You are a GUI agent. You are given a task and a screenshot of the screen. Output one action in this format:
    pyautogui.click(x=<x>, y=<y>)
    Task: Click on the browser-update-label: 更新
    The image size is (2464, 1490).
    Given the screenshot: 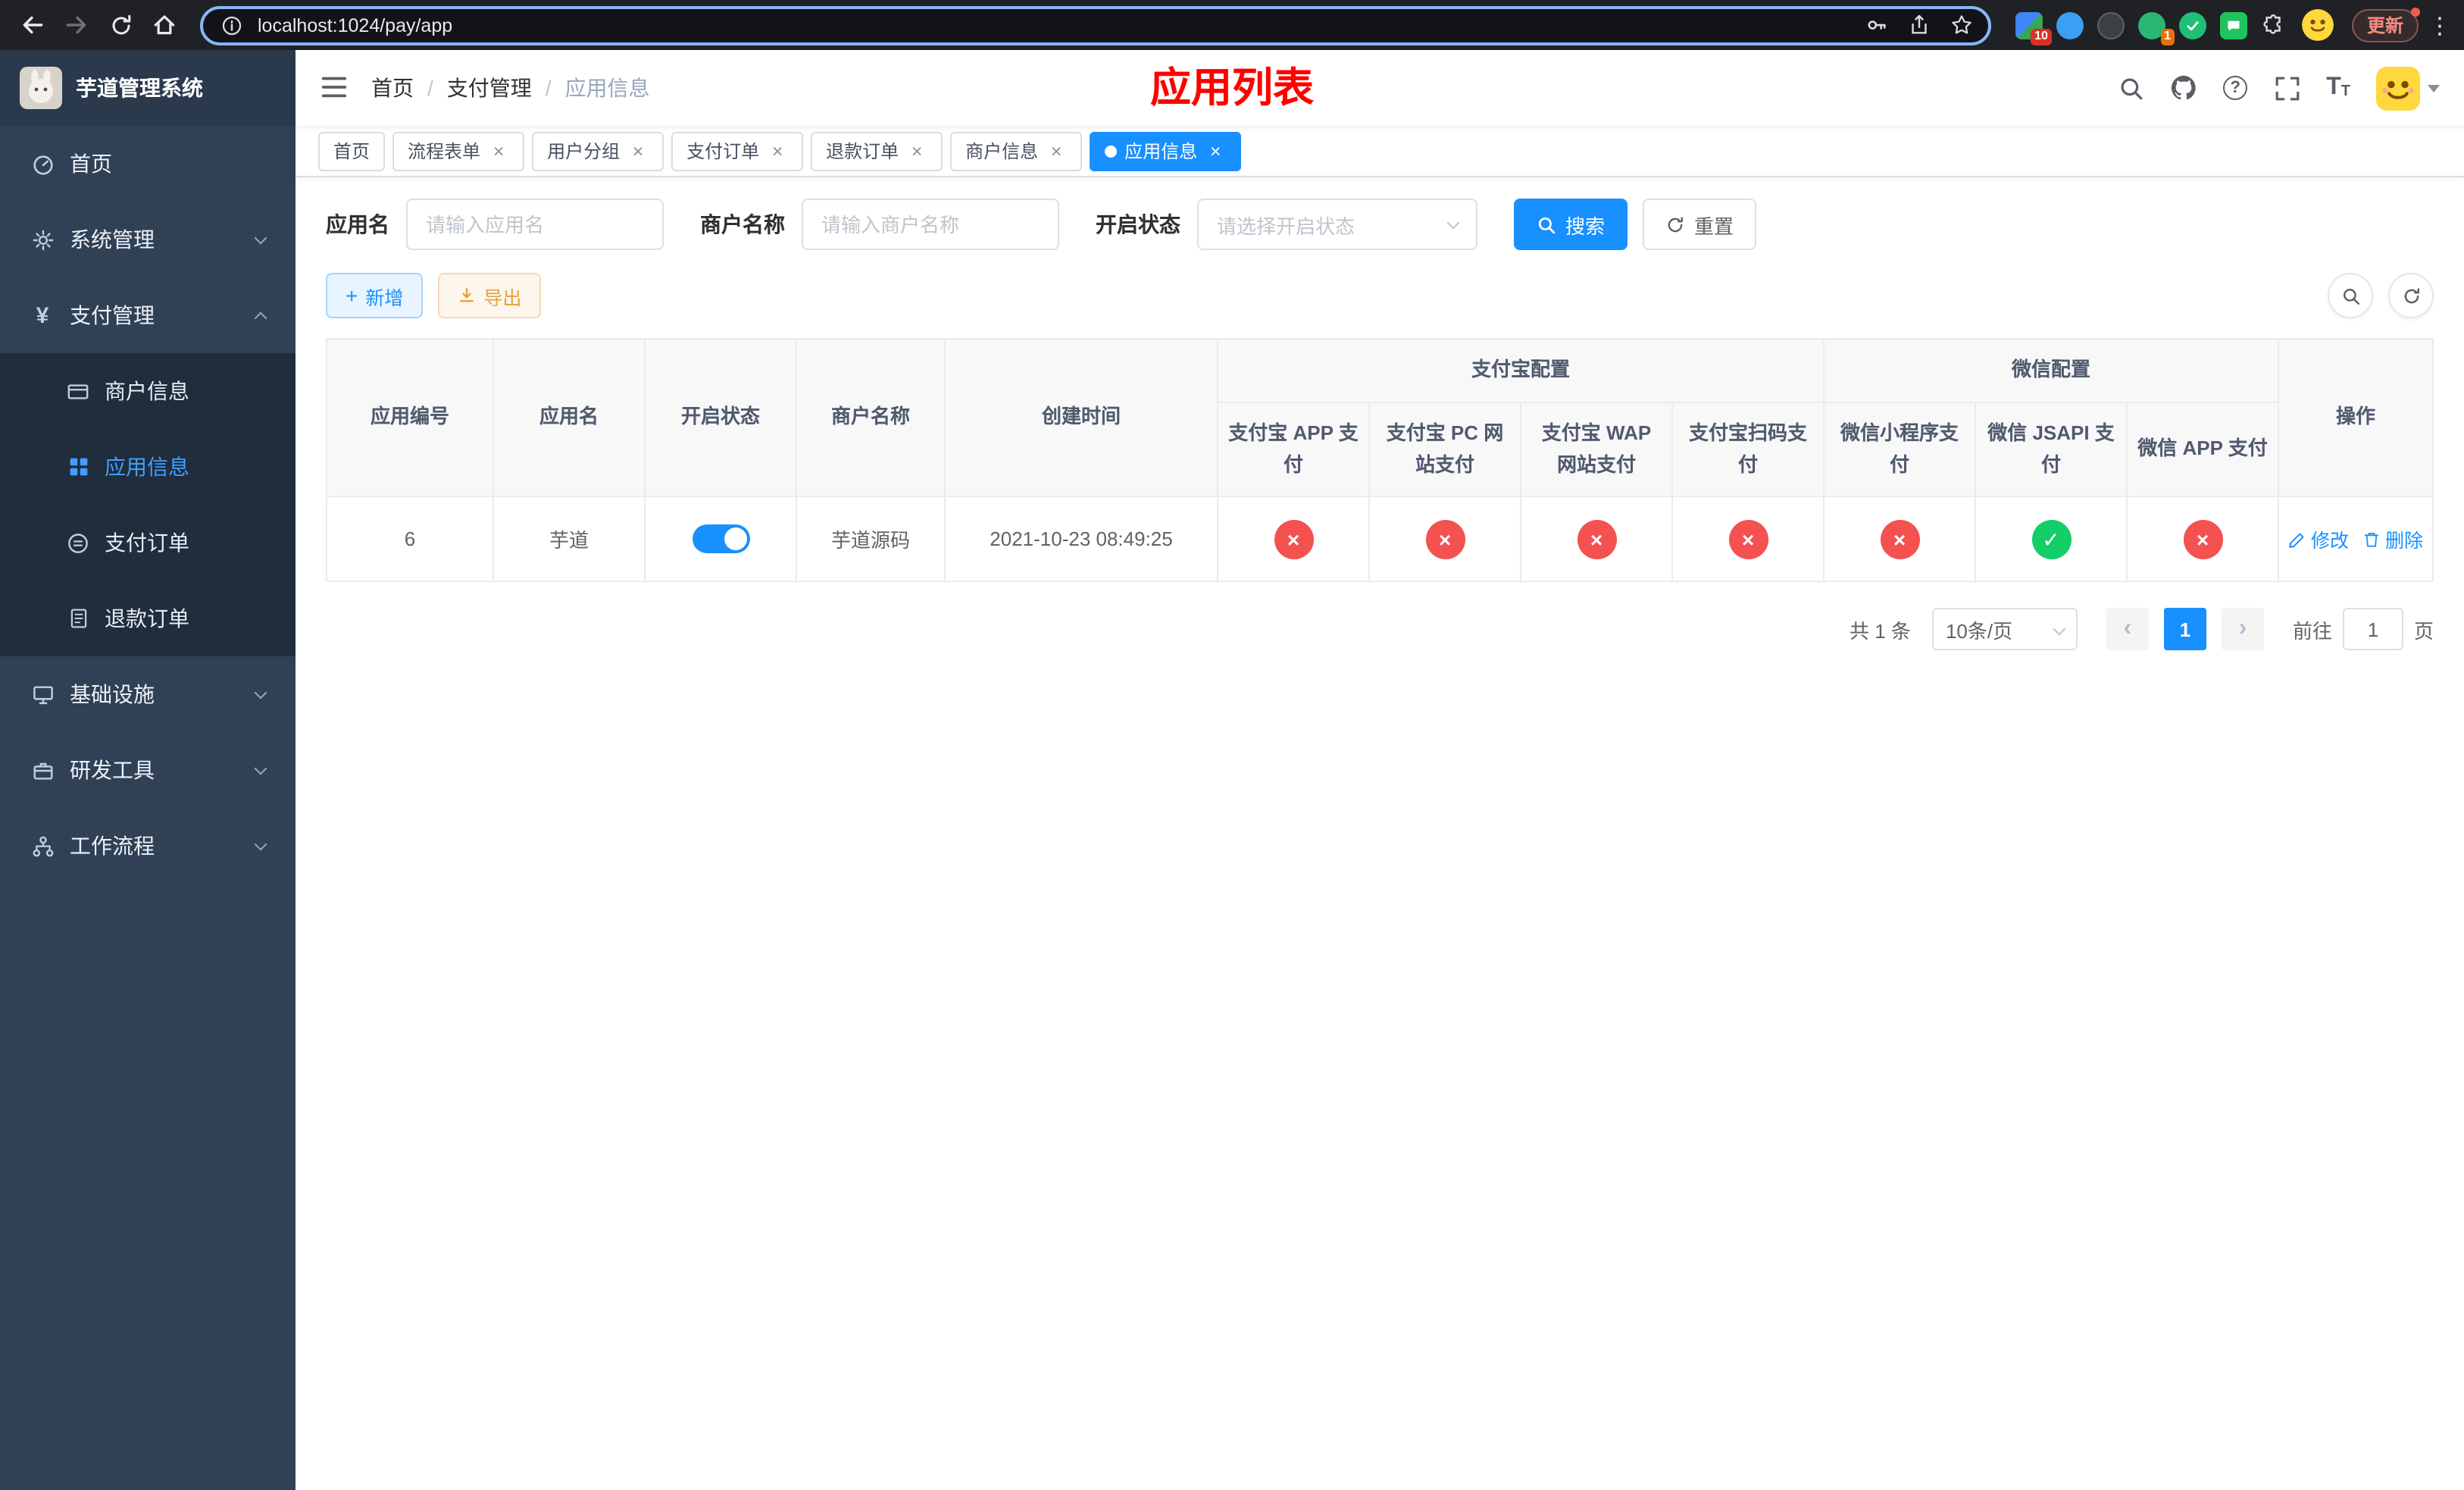 What is the action you would take?
    pyautogui.click(x=2384, y=26)
    